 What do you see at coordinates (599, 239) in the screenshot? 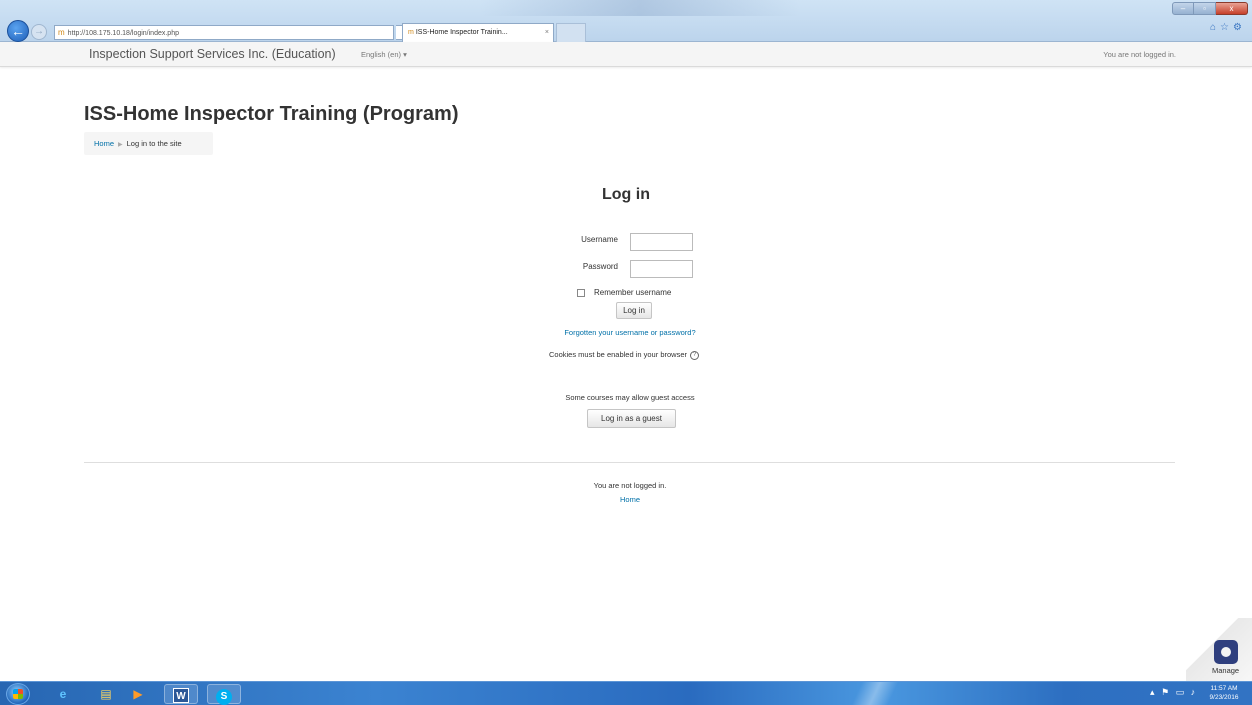
I see `username-label: Username` at bounding box center [599, 239].